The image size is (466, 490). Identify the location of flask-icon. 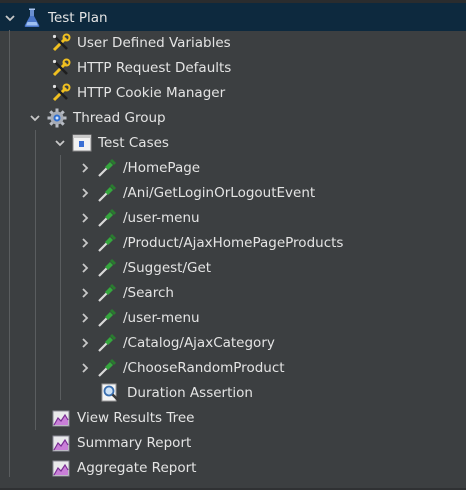
(32, 18).